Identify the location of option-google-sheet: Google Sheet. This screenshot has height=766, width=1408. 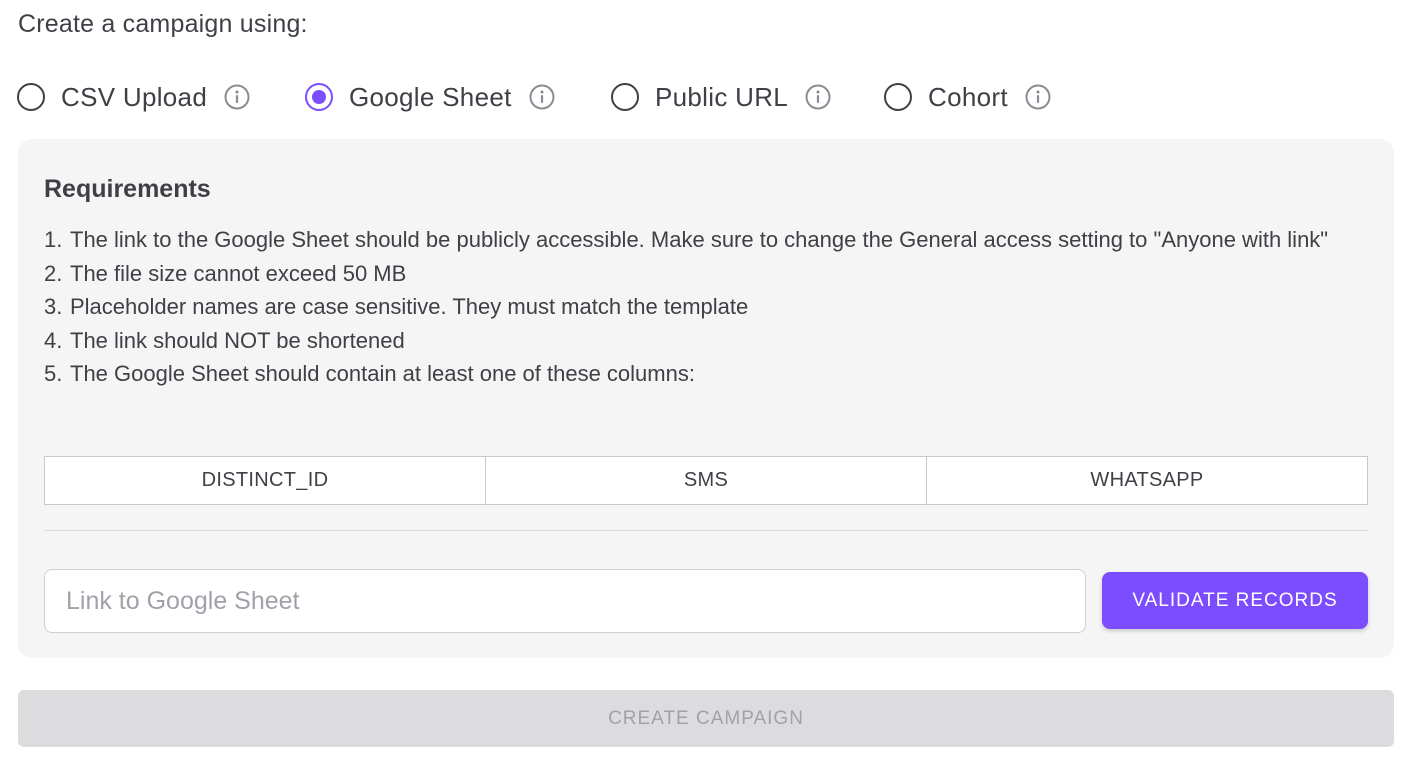
(430, 97).